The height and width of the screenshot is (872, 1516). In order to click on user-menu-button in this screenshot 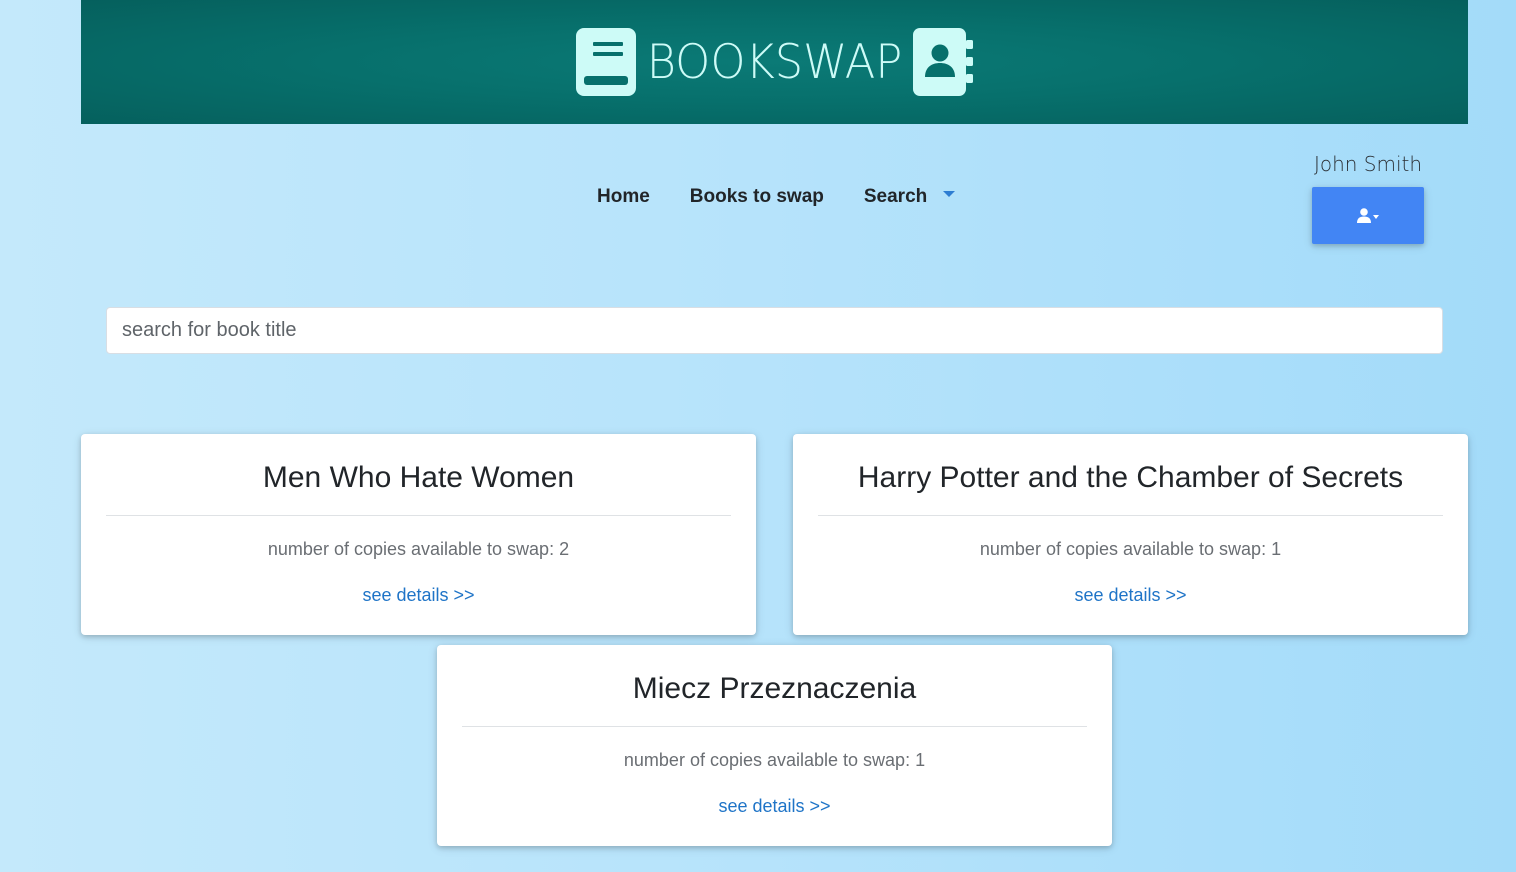, I will do `click(1368, 215)`.